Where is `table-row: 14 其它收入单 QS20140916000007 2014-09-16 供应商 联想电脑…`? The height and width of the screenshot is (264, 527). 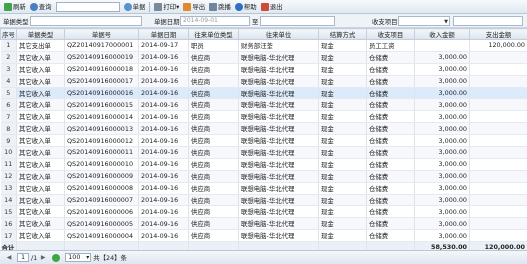 table-row: 14 其它收入单 QS20140916000007 2014-09-16 供应商 联想电脑… is located at coordinates (263, 200).